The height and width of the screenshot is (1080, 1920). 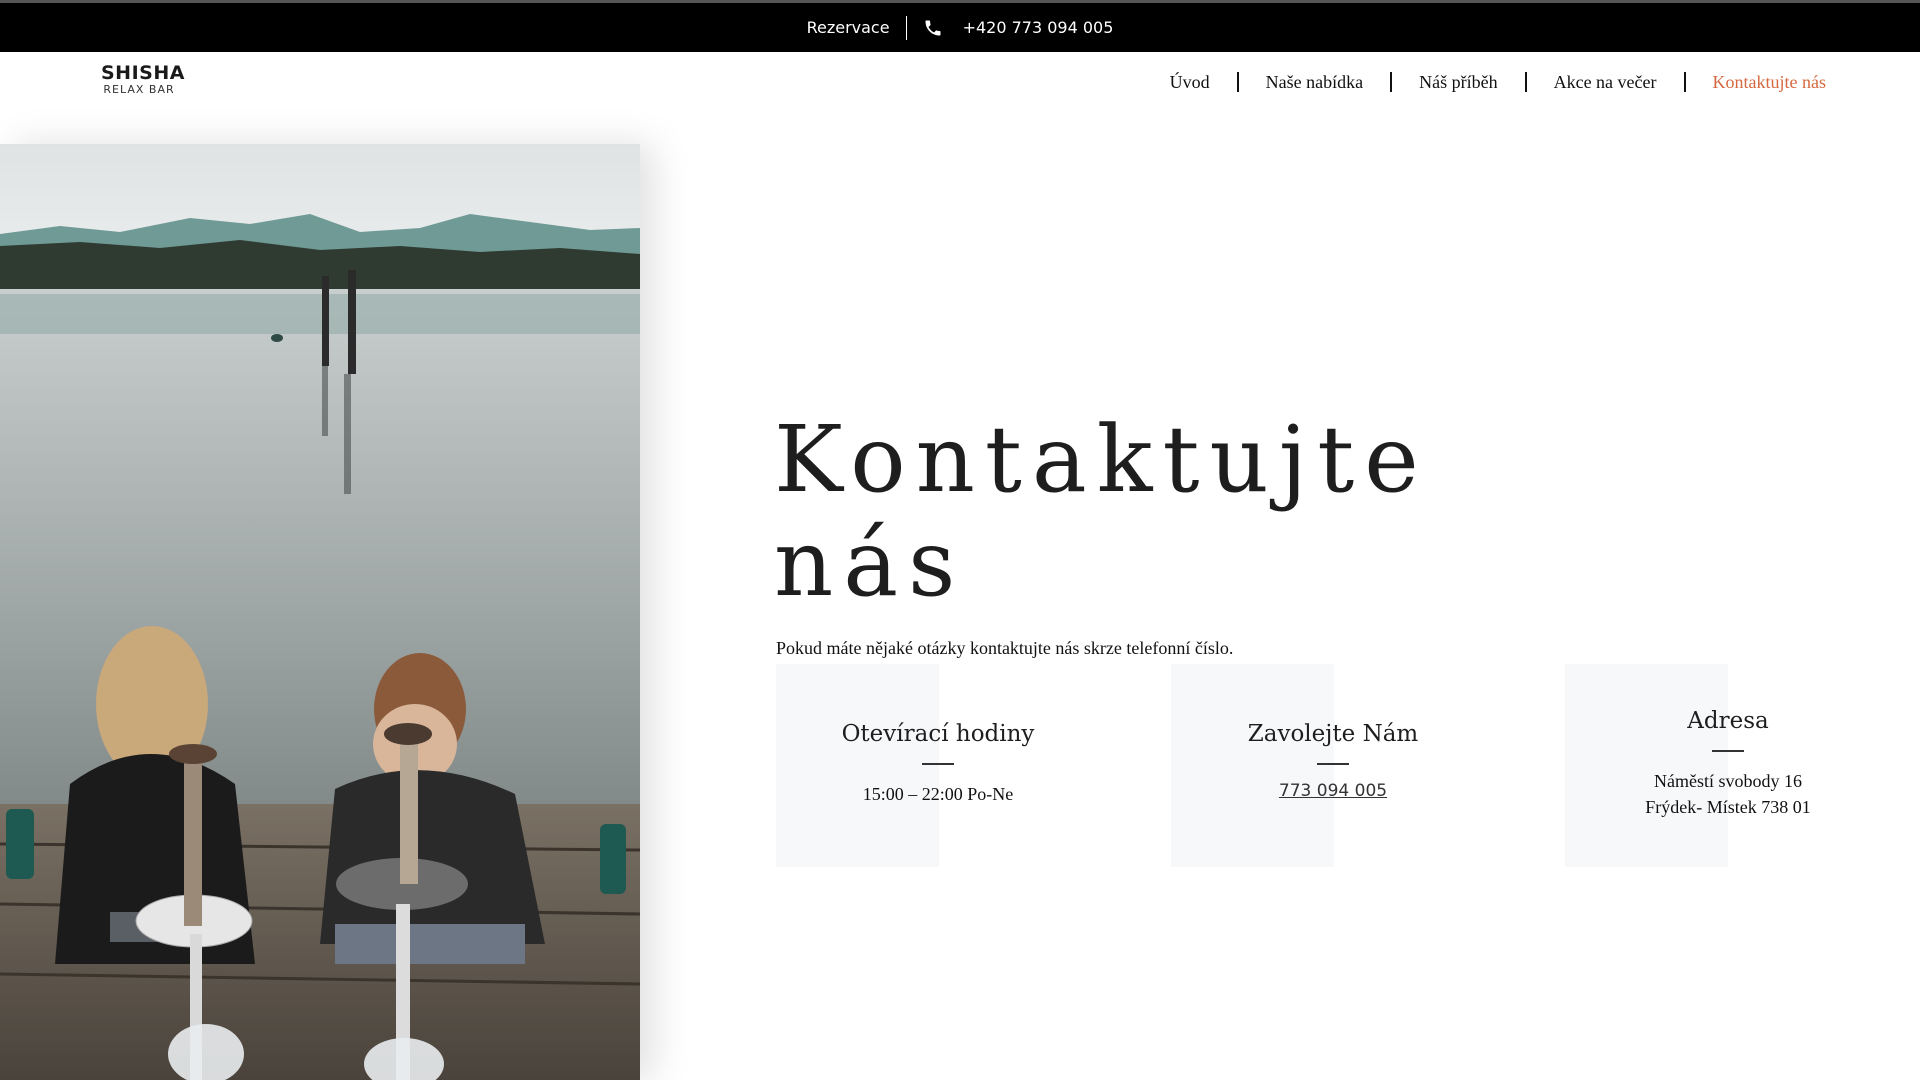 I want to click on page-title-line1: Kontaktujte, so click(x=1101, y=459).